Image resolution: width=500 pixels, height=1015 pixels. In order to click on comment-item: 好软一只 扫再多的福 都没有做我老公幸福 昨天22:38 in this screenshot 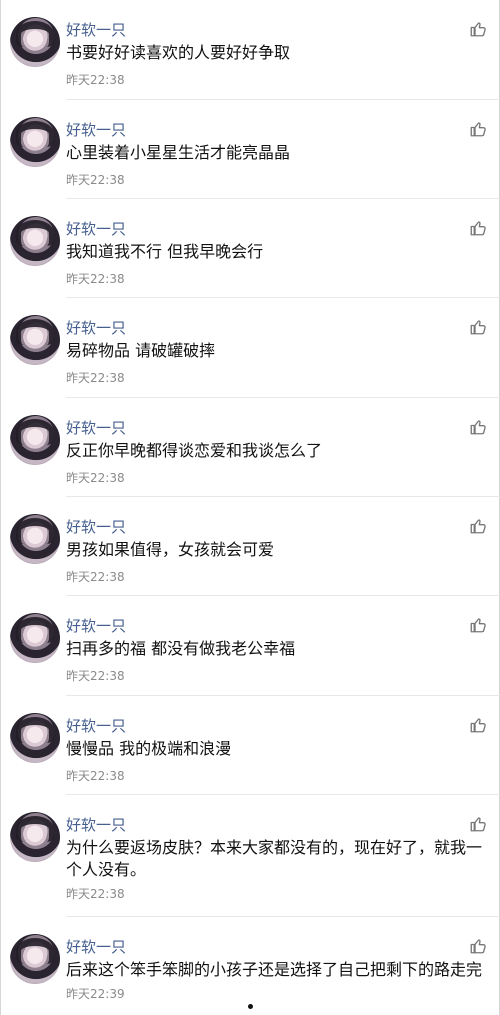, I will do `click(250, 646)`.